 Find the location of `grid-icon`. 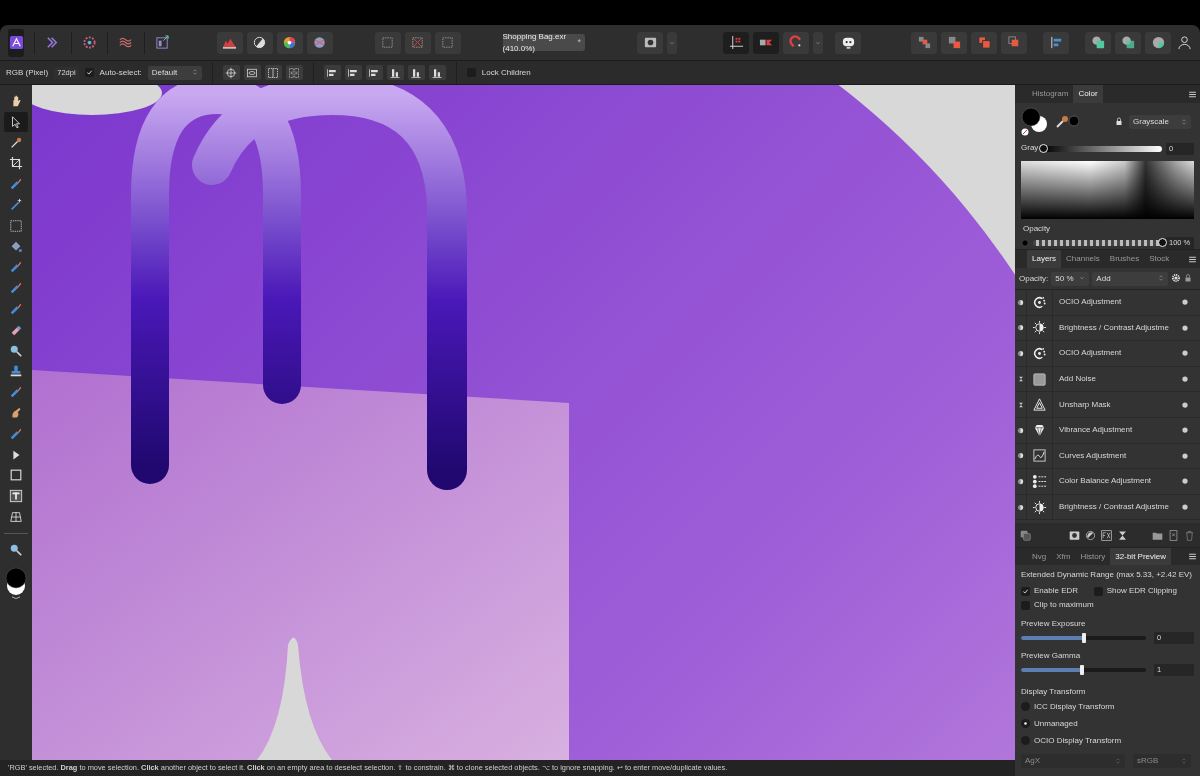

grid-icon is located at coordinates (736, 42).